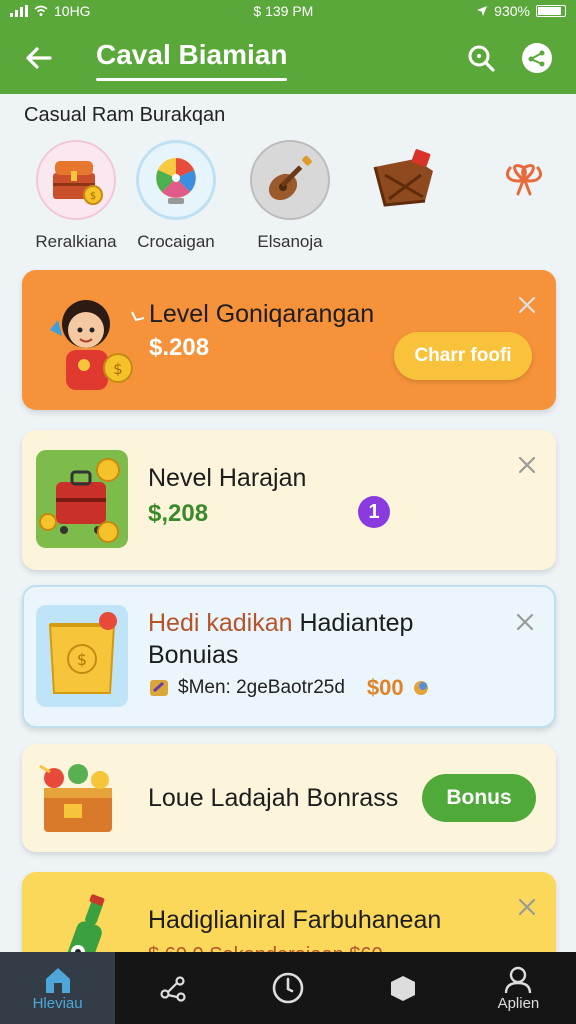  What do you see at coordinates (159, 688) in the screenshot?
I see `ticket-icon` at bounding box center [159, 688].